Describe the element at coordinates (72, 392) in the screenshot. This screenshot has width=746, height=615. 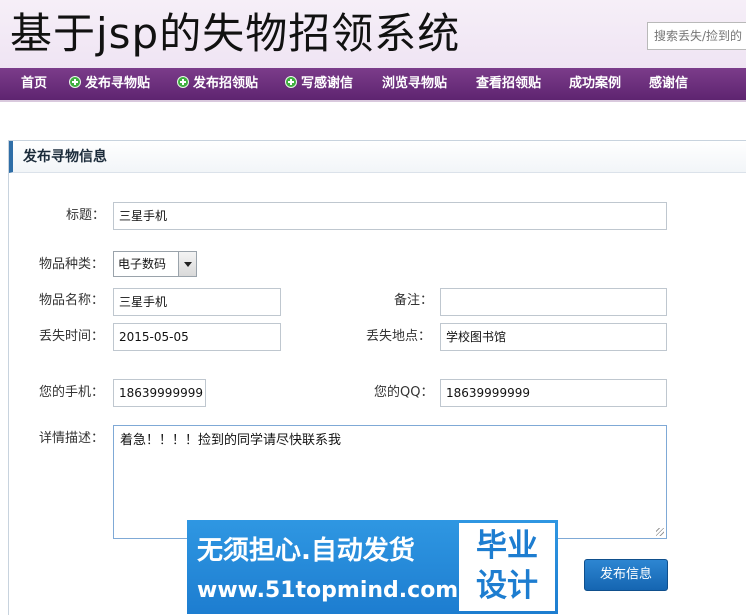
I see `phone-label: 您的手机：` at that location.